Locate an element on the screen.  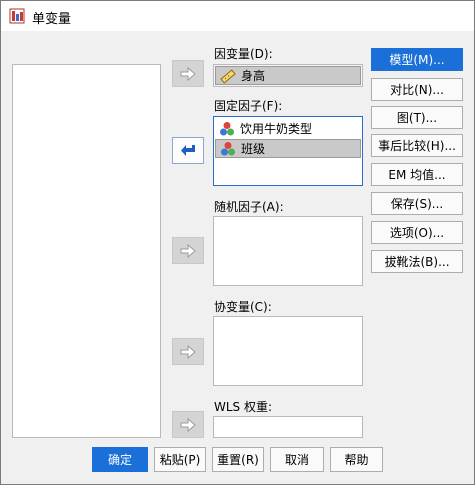
list-item: 班级 is located at coordinates (288, 148).